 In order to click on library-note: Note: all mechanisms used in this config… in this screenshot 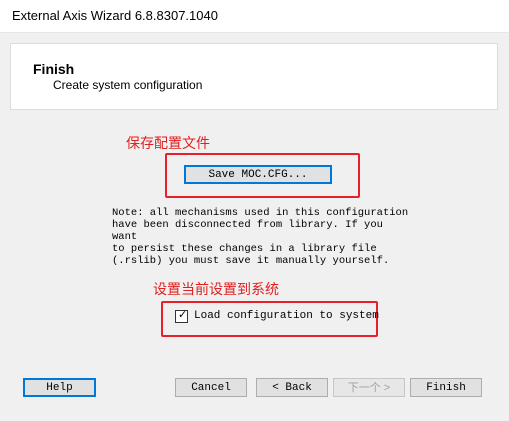, I will do `click(260, 237)`.